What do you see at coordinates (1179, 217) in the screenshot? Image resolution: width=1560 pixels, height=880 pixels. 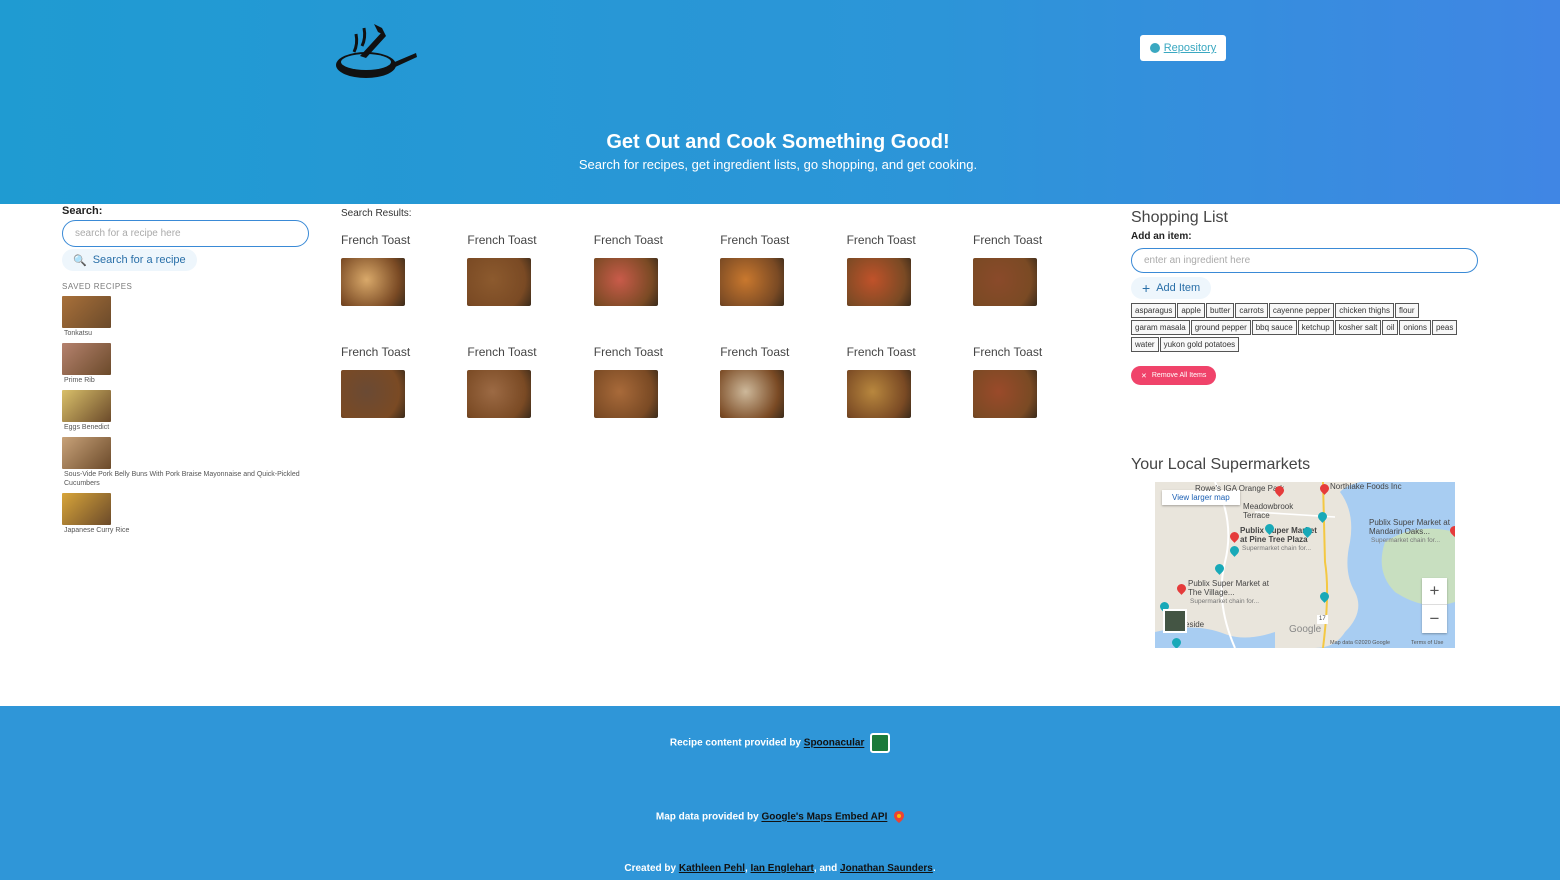 I see `shopping-list-title: Shopping List` at bounding box center [1179, 217].